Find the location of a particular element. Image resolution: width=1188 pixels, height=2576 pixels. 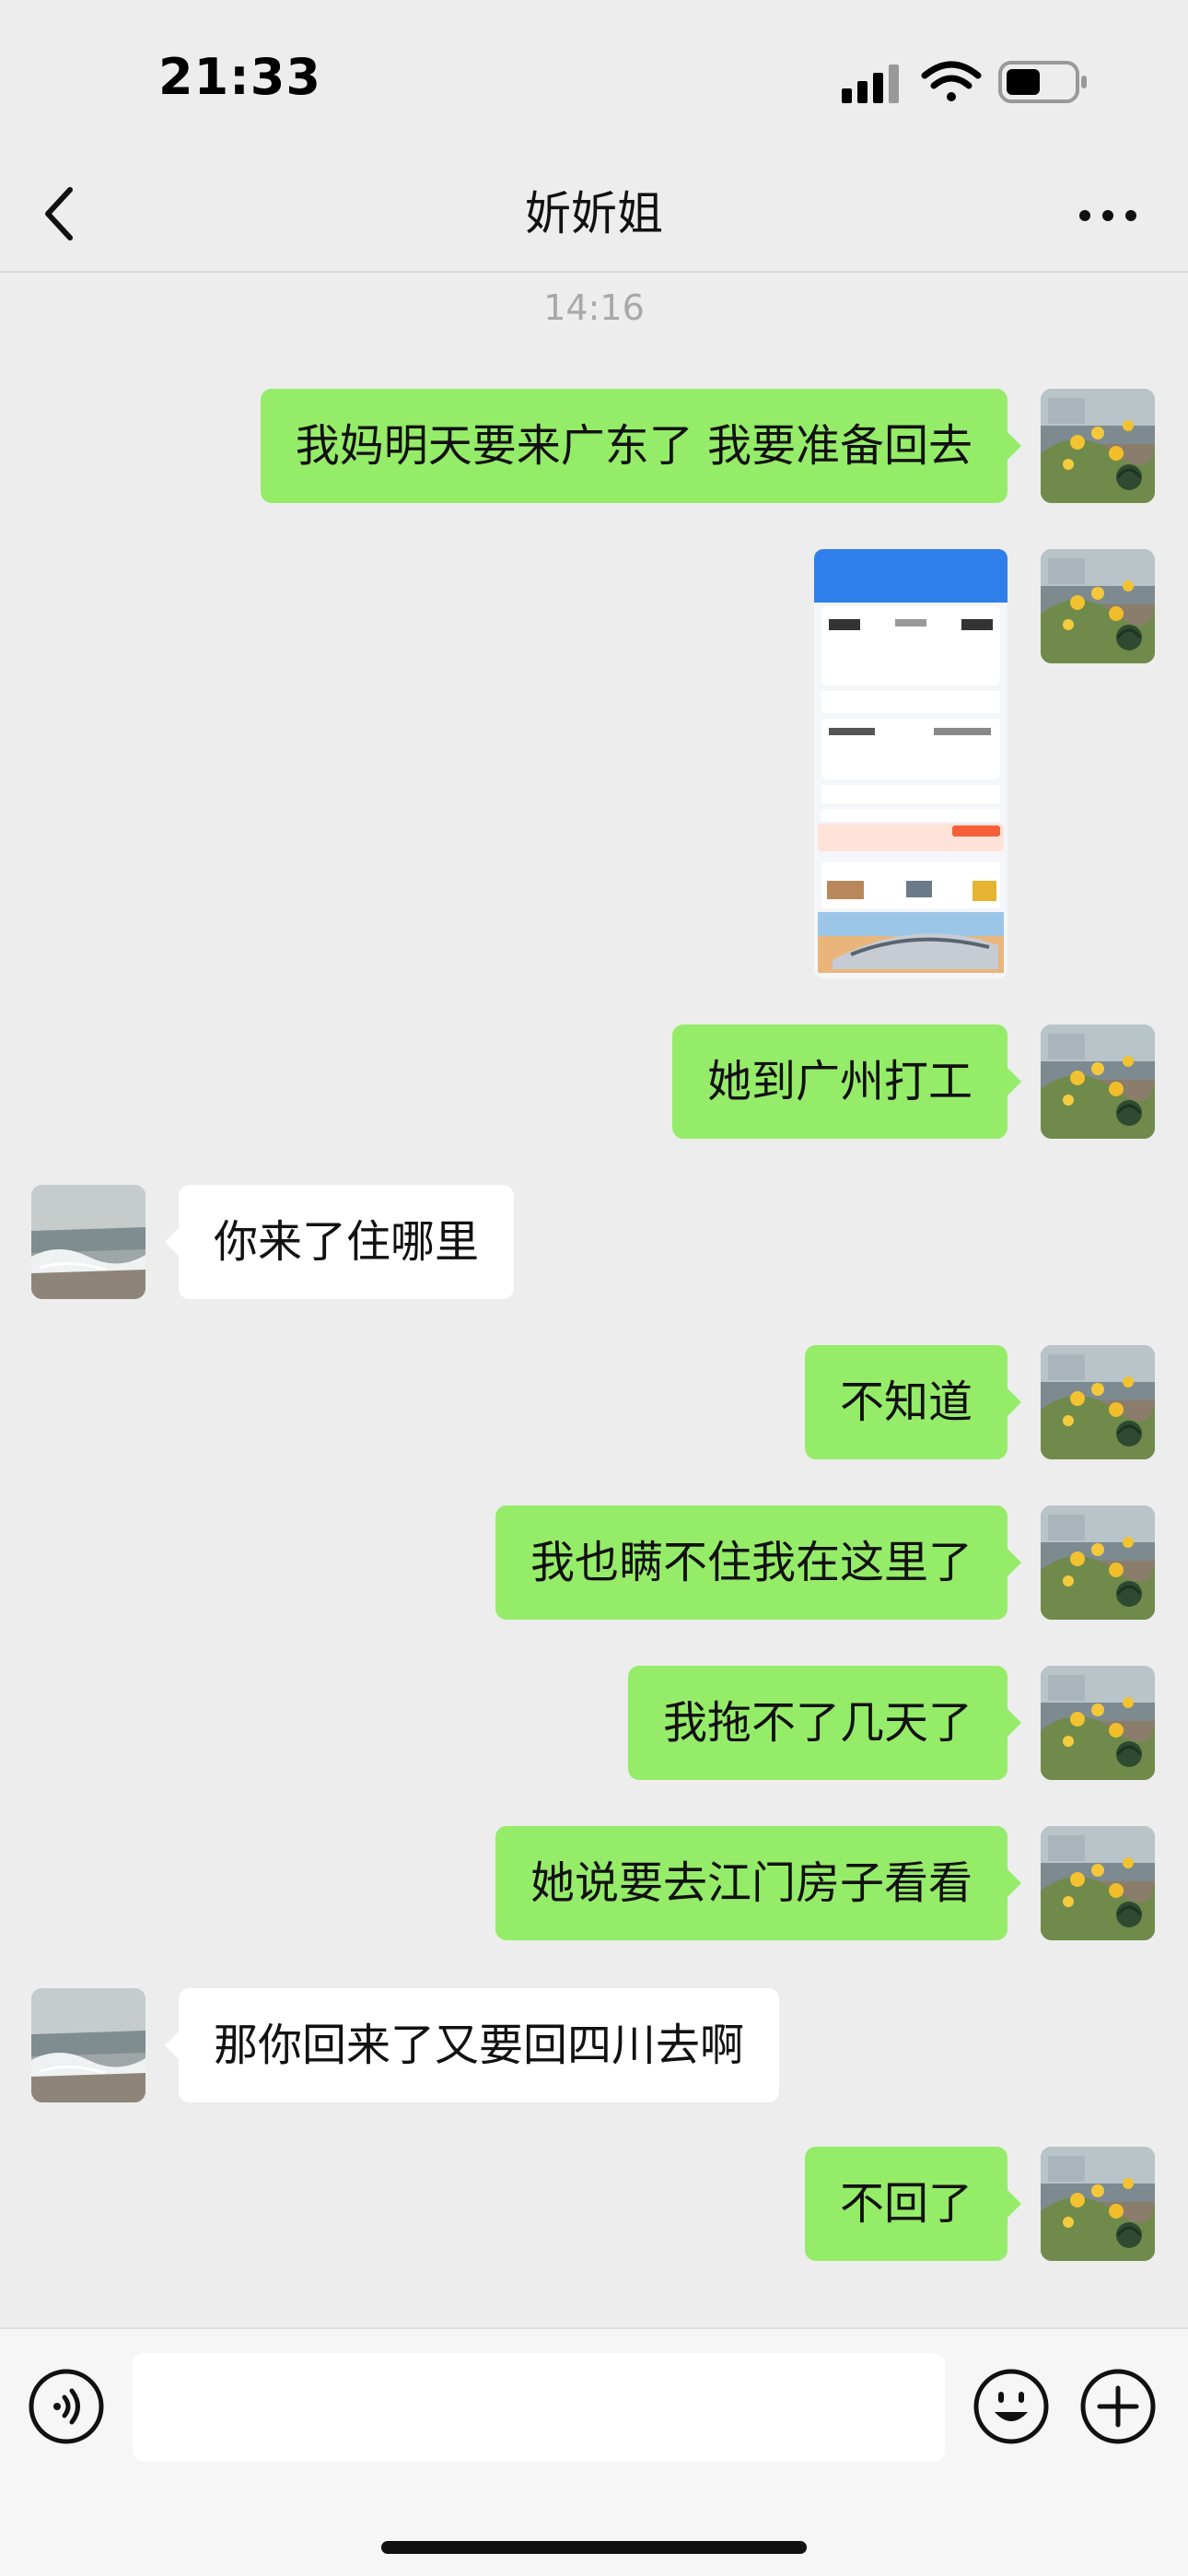

emoji-button is located at coordinates (1011, 2406).